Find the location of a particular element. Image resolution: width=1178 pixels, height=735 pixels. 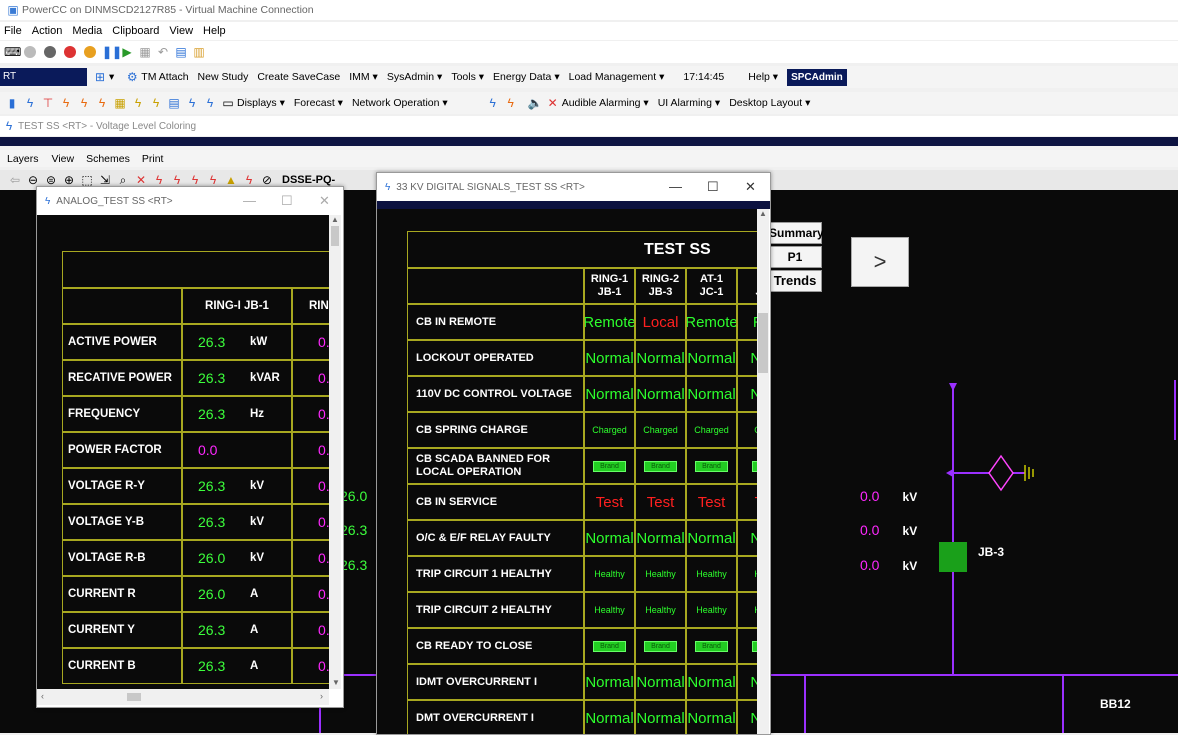

create-savecase-button: Create SaveCase is located at coordinates (298, 77).